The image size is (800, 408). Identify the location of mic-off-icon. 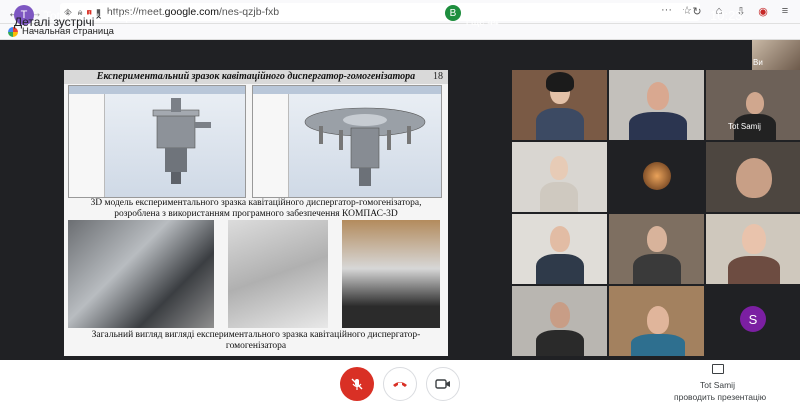
(357, 384).